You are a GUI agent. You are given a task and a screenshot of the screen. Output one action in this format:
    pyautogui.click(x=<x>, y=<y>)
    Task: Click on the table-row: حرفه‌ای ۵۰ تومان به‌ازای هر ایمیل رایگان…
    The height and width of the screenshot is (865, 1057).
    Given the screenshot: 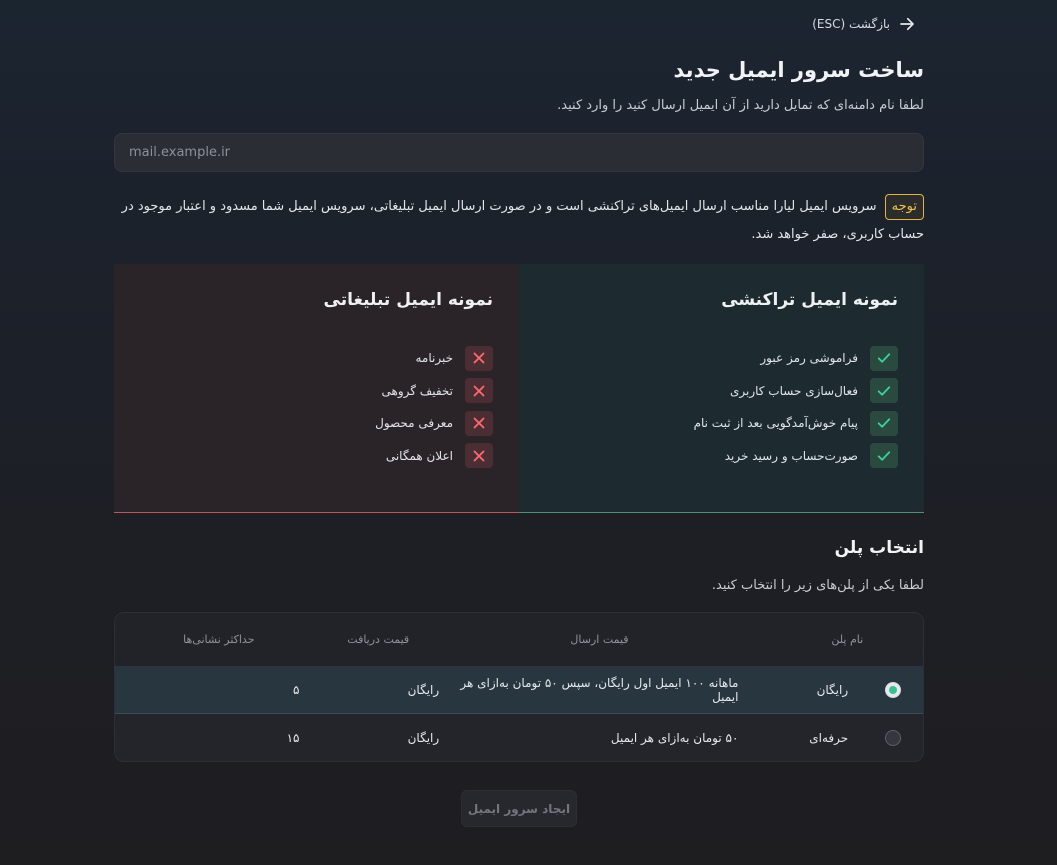 What is the action you would take?
    pyautogui.click(x=519, y=737)
    